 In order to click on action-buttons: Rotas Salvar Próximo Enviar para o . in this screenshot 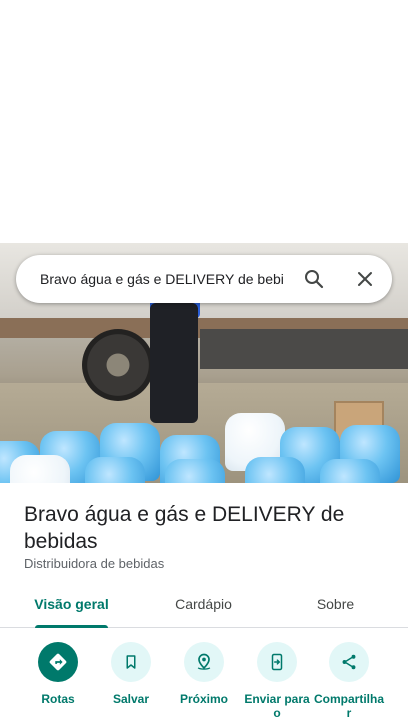, I will do `click(204, 681)`.